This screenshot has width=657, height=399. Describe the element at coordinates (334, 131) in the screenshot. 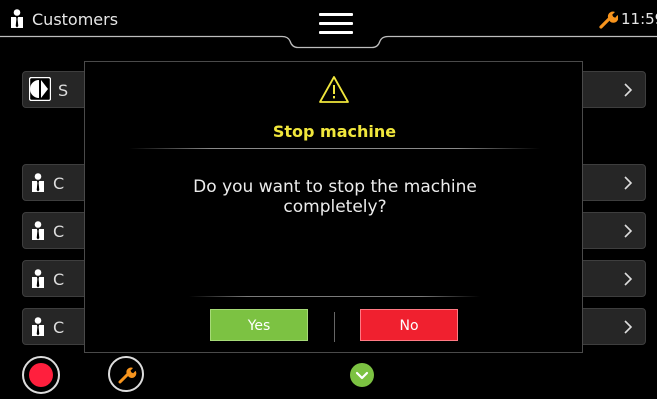

I see `dialog-title: Stop machine` at that location.